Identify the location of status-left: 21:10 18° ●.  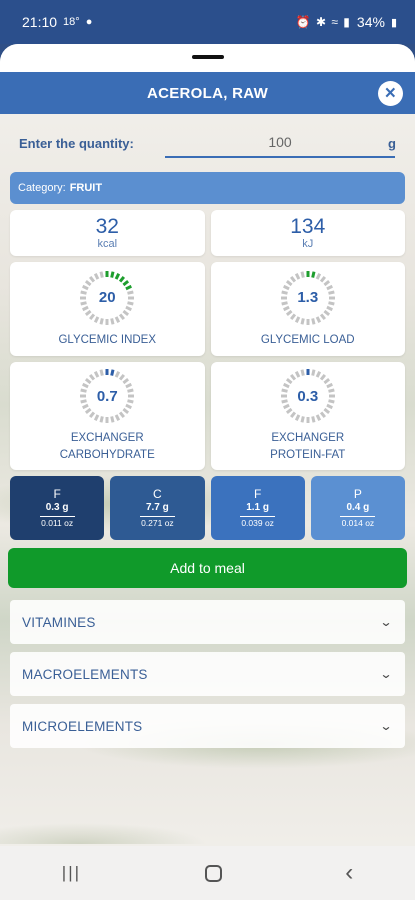
(57, 22).